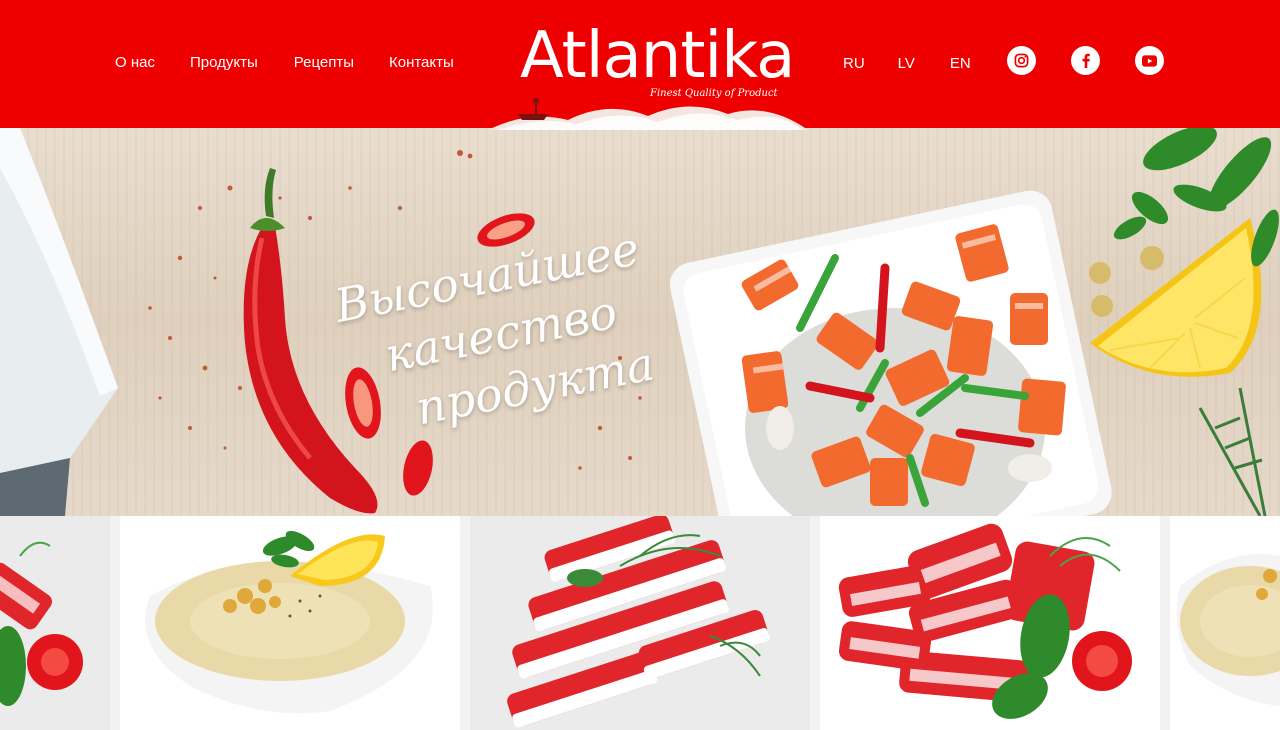 This screenshot has width=1280, height=730. What do you see at coordinates (224, 62) in the screenshot?
I see `nav-products: Продукты` at bounding box center [224, 62].